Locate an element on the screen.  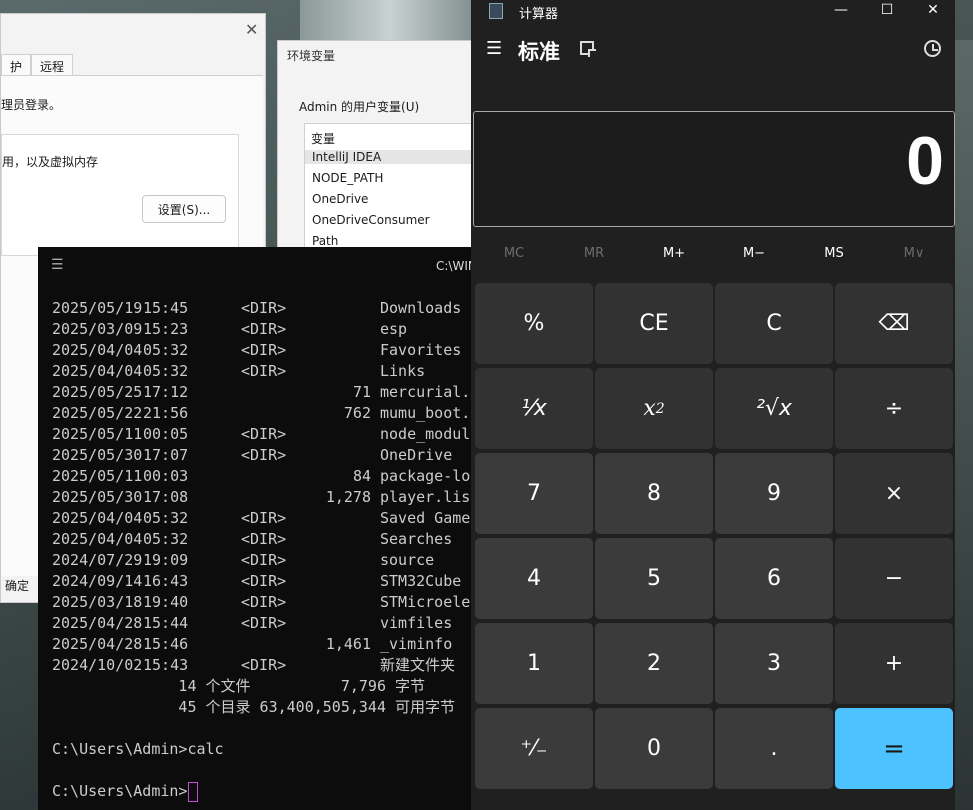
summary-files-line: 14 个文件 7,796 字节 is located at coordinates (239, 686).